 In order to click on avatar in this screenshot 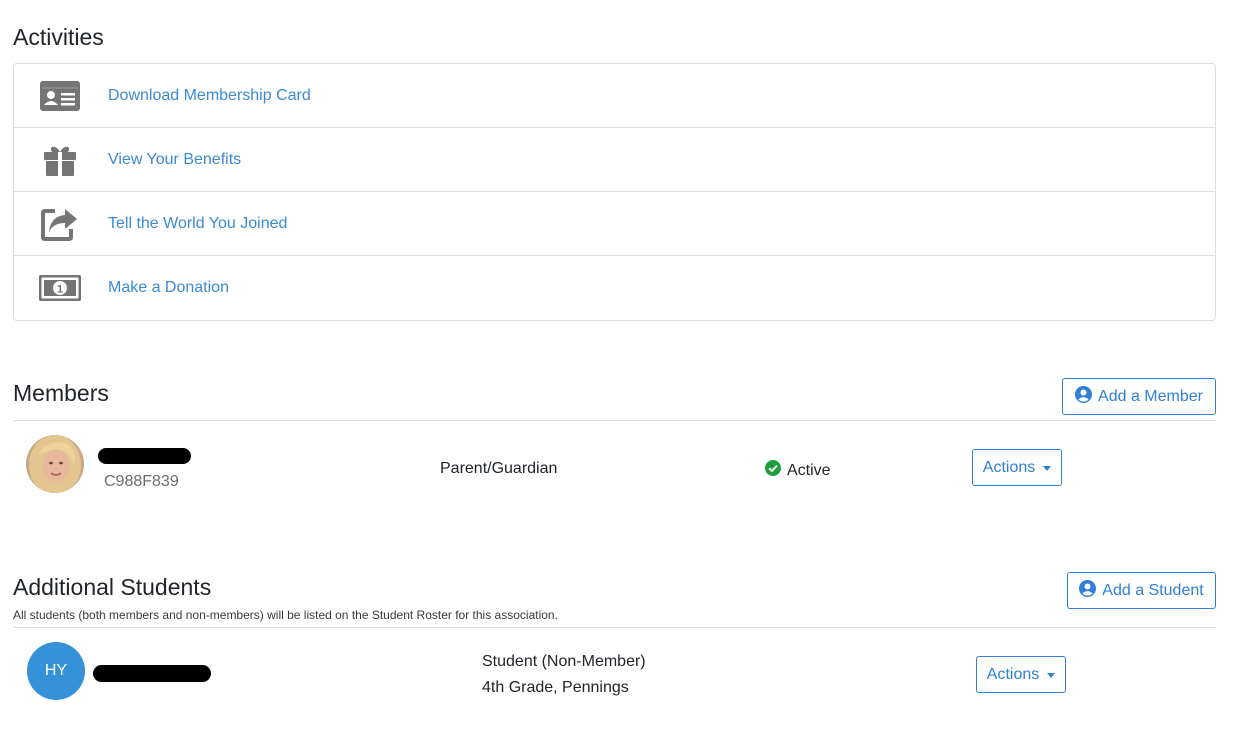, I will do `click(55, 464)`.